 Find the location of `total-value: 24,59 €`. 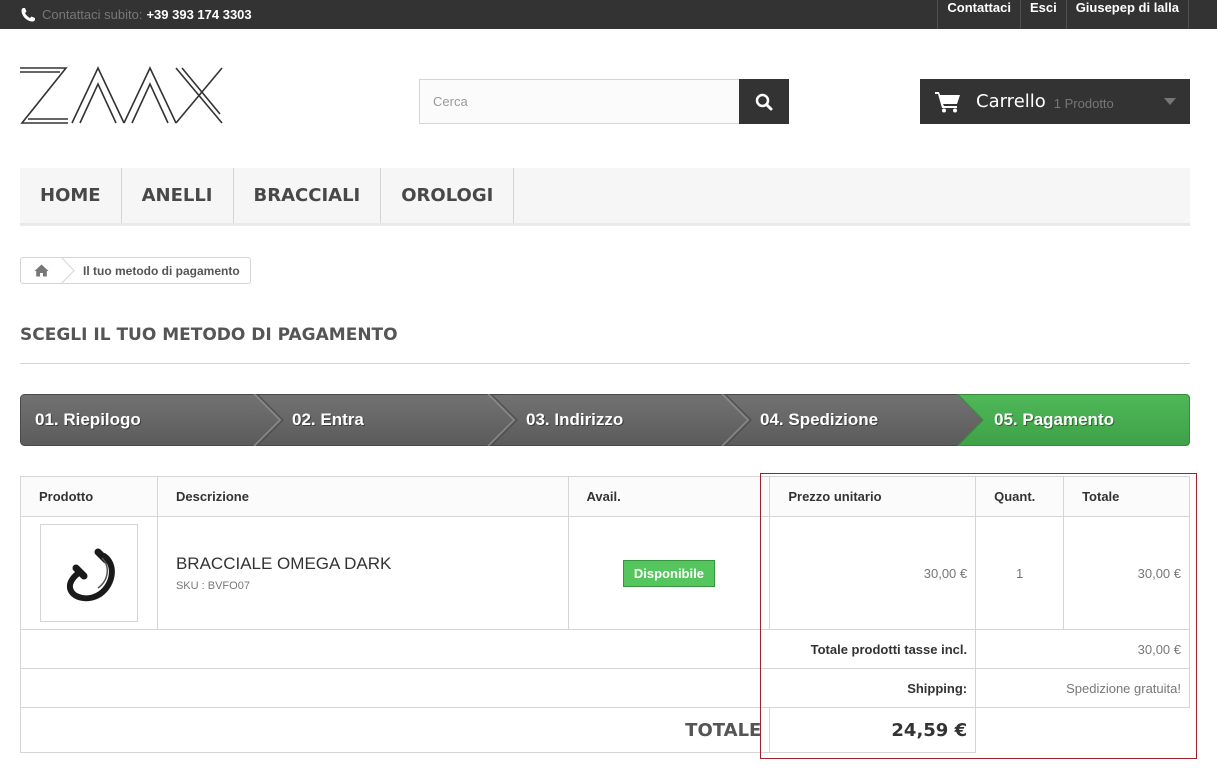

total-value: 24,59 € is located at coordinates (873, 730).